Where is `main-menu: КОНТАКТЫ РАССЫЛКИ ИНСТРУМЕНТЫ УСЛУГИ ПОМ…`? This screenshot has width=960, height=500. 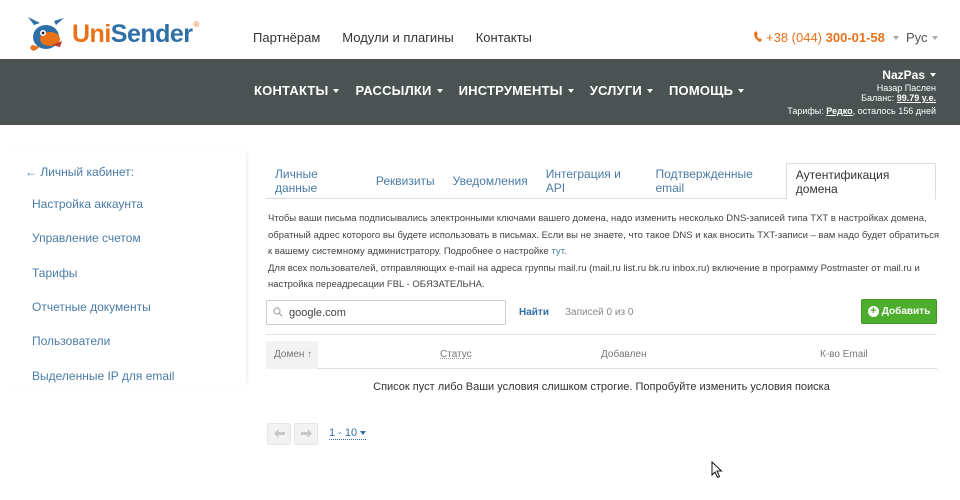
main-menu: КОНТАКТЫ РАССЫЛКИ ИНСТРУМЕНТЫ УСЛУГИ ПОМ… is located at coordinates (499, 90).